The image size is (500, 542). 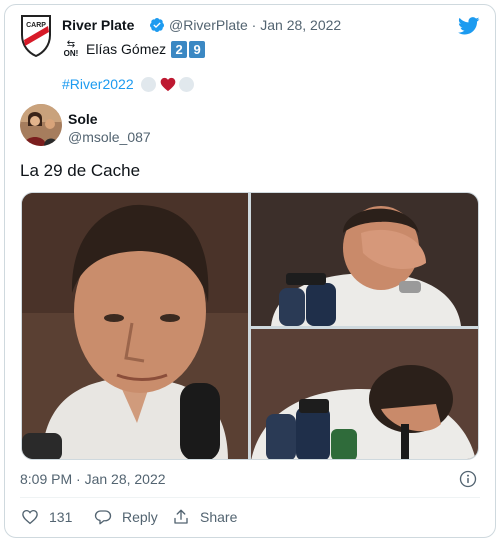 I want to click on red-heart-icon, so click(x=167, y=84).